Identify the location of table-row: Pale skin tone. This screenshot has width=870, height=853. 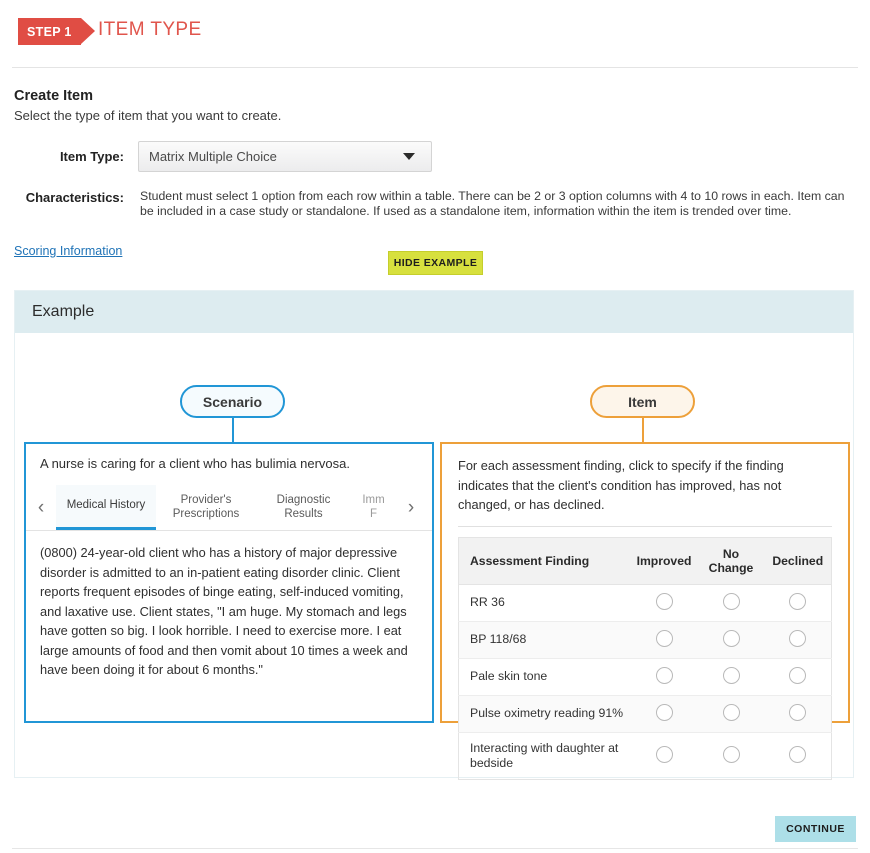
(645, 677).